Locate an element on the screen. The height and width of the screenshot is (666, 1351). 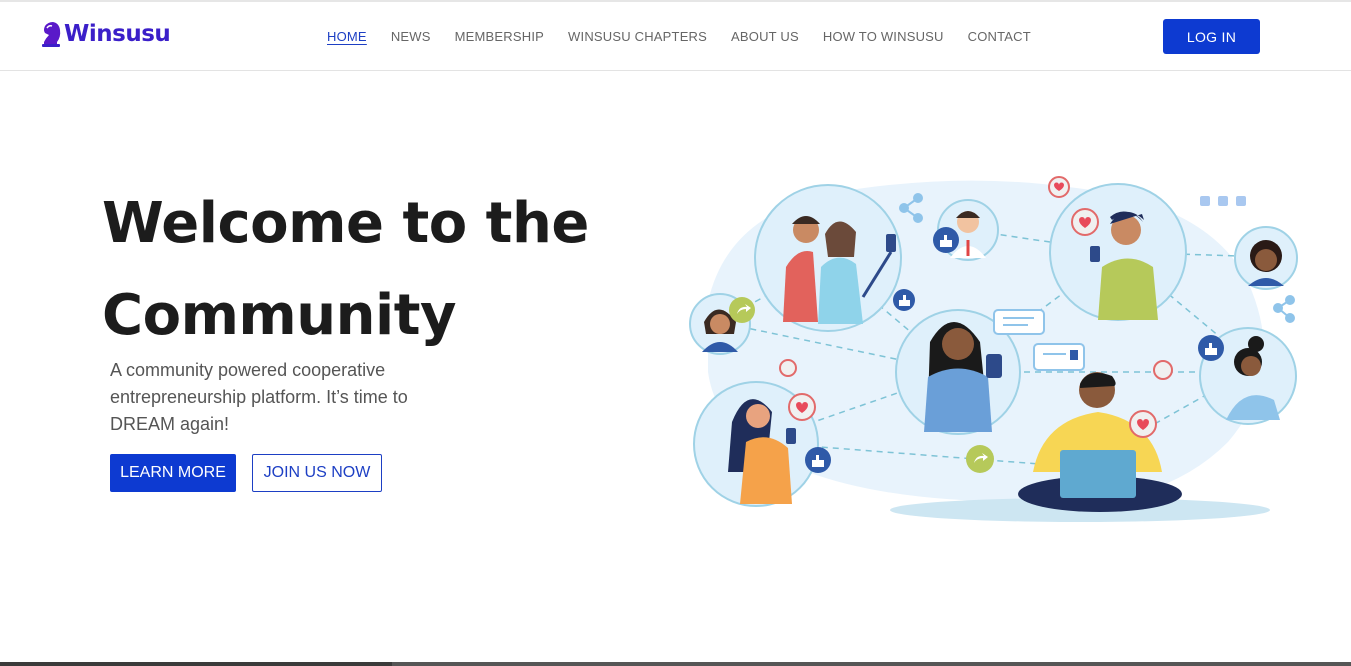
login-button: LOG IN is located at coordinates (1211, 36).